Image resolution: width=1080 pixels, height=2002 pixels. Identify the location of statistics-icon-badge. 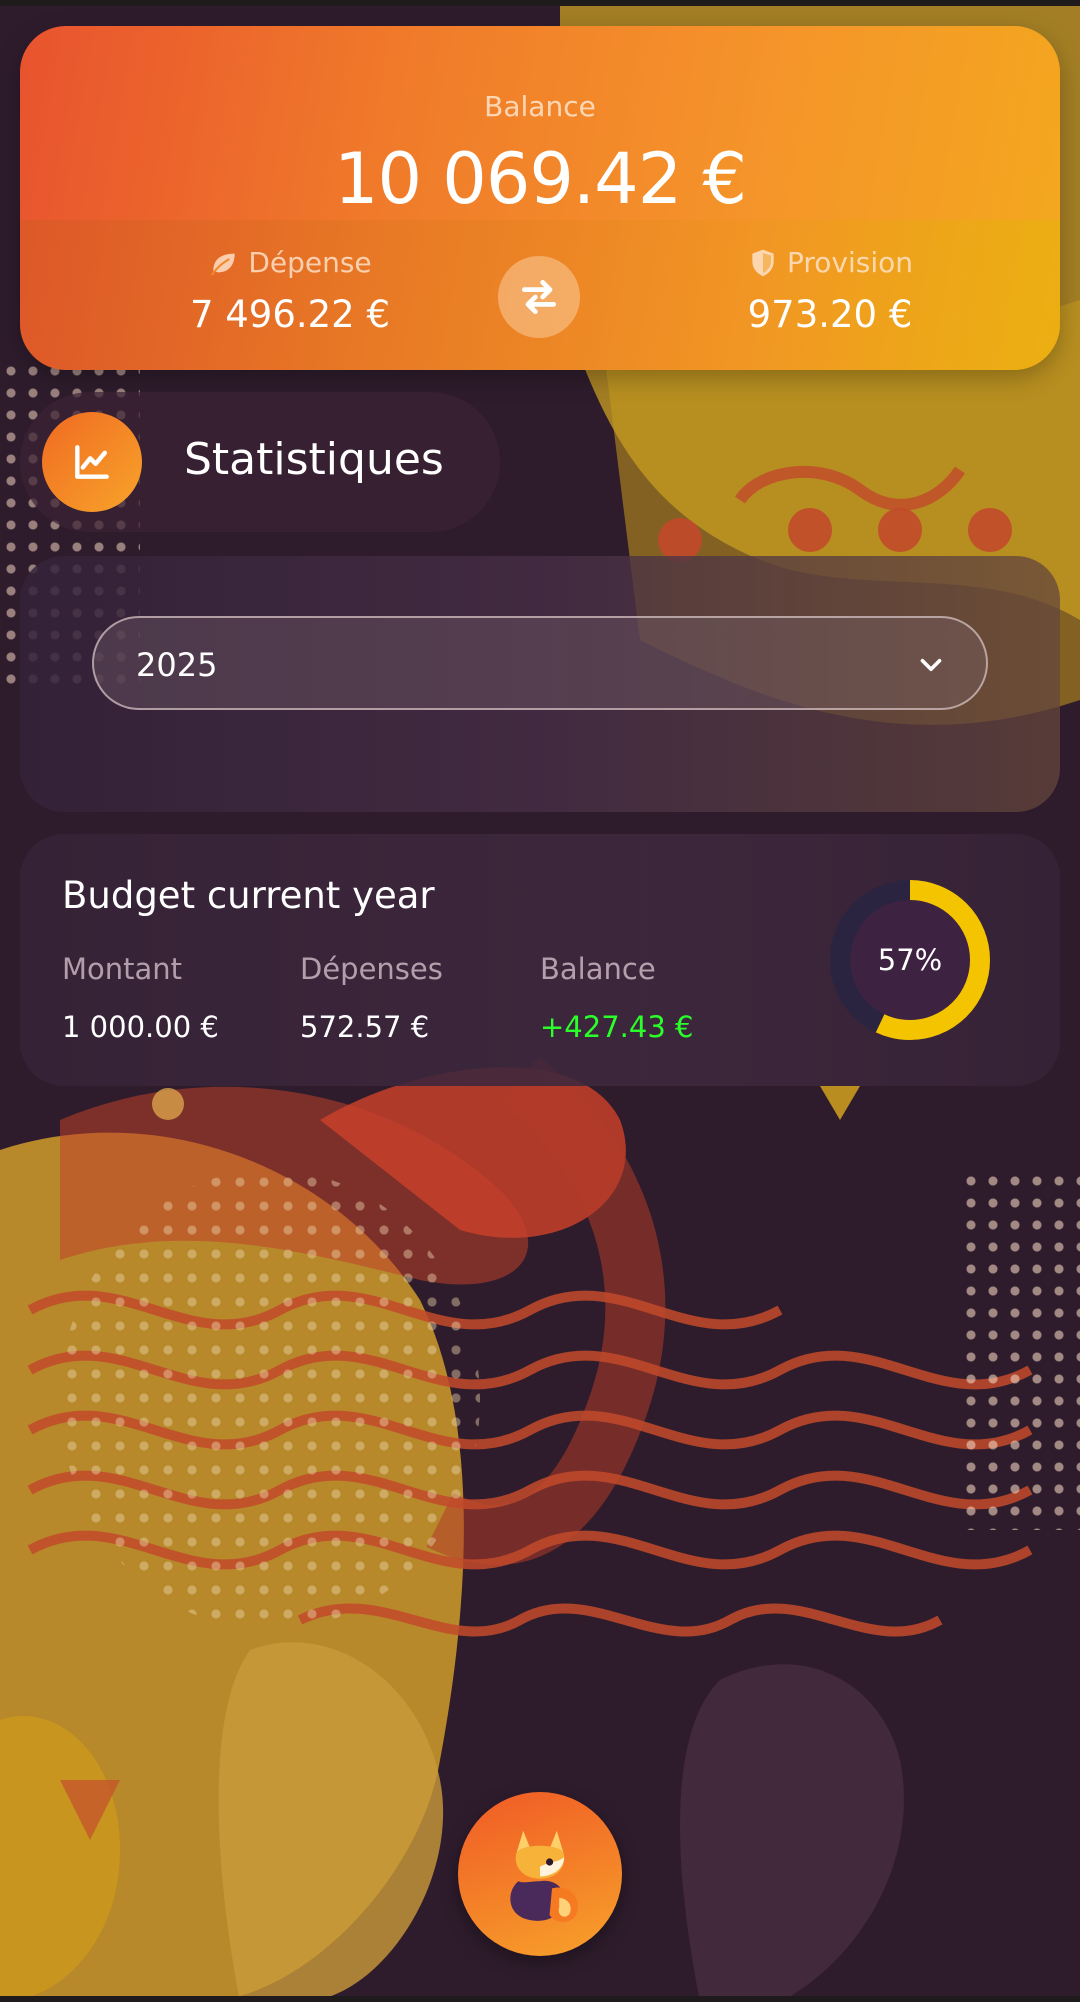
(92, 462).